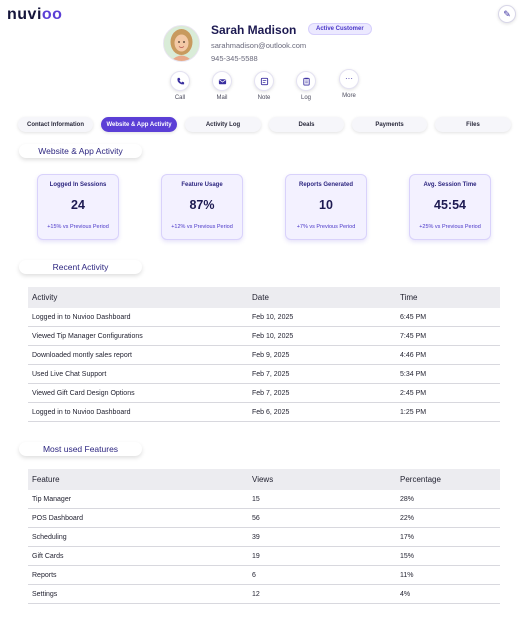 The image size is (529, 631). I want to click on metric-change: +25% vs Previous Period, so click(450, 227).